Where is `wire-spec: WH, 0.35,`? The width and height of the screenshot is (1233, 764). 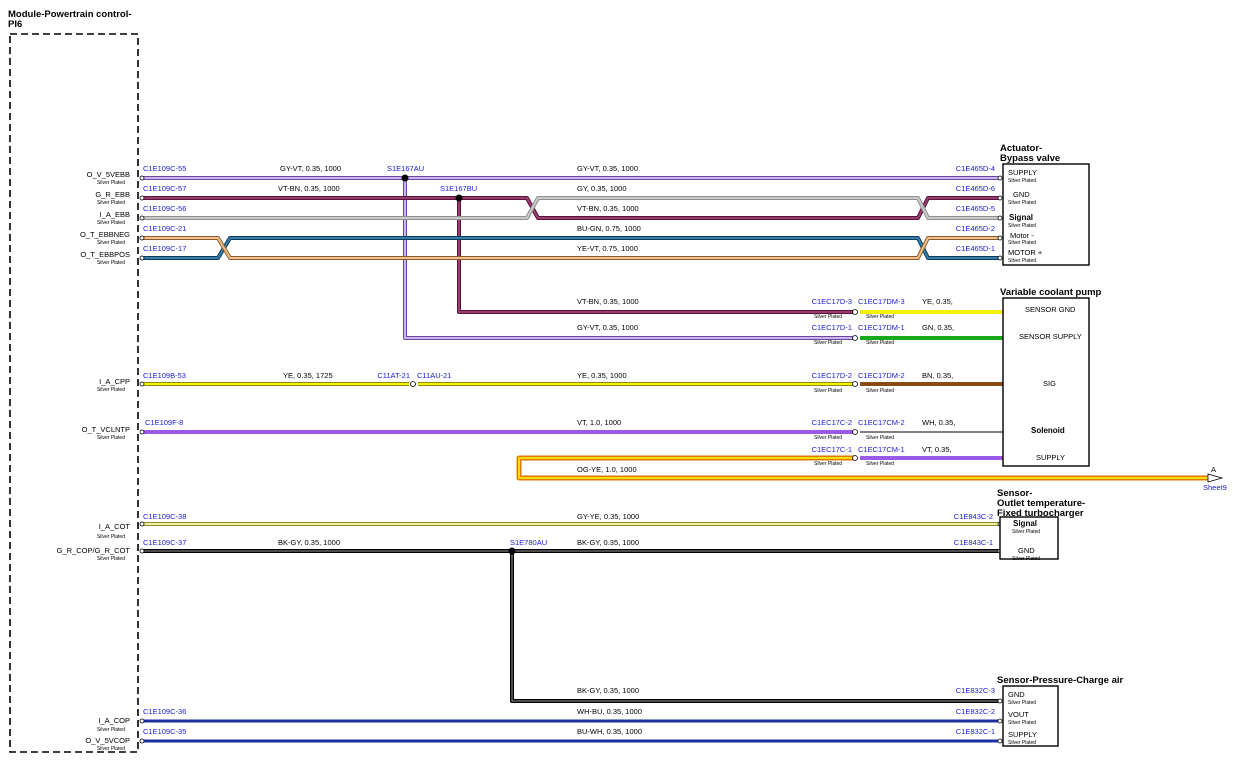
wire-spec: WH, 0.35, is located at coordinates (938, 422).